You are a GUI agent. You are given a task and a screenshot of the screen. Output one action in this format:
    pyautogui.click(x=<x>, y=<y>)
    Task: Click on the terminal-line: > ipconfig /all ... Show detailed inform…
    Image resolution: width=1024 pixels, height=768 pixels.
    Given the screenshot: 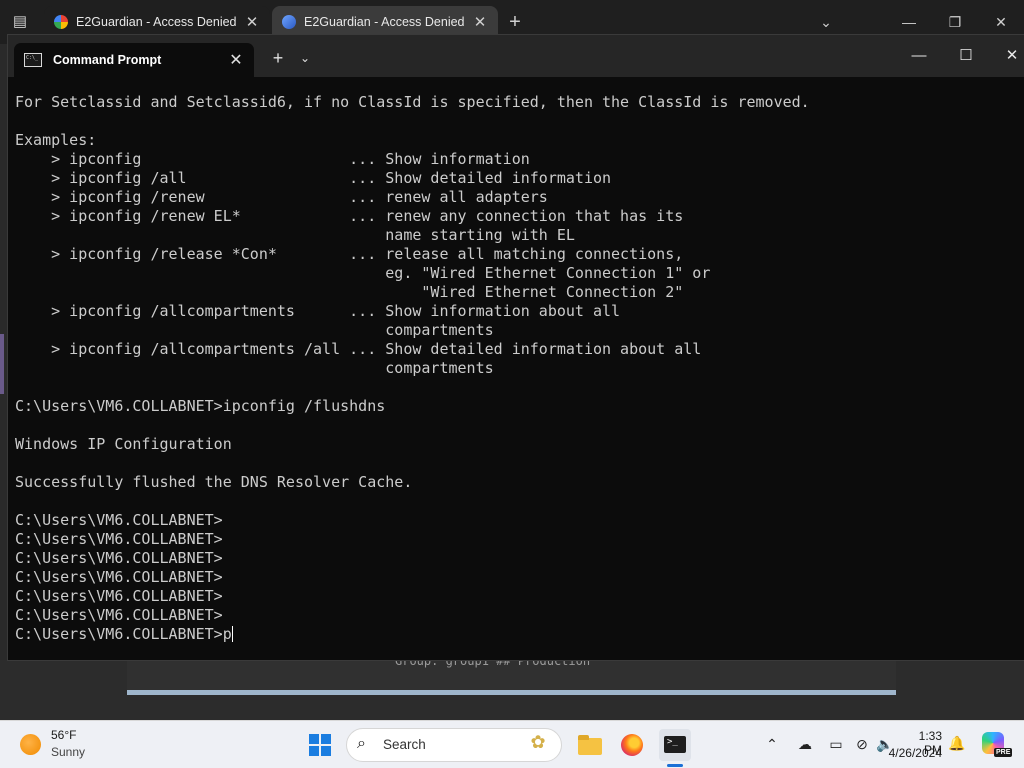 What is the action you would take?
    pyautogui.click(x=313, y=178)
    